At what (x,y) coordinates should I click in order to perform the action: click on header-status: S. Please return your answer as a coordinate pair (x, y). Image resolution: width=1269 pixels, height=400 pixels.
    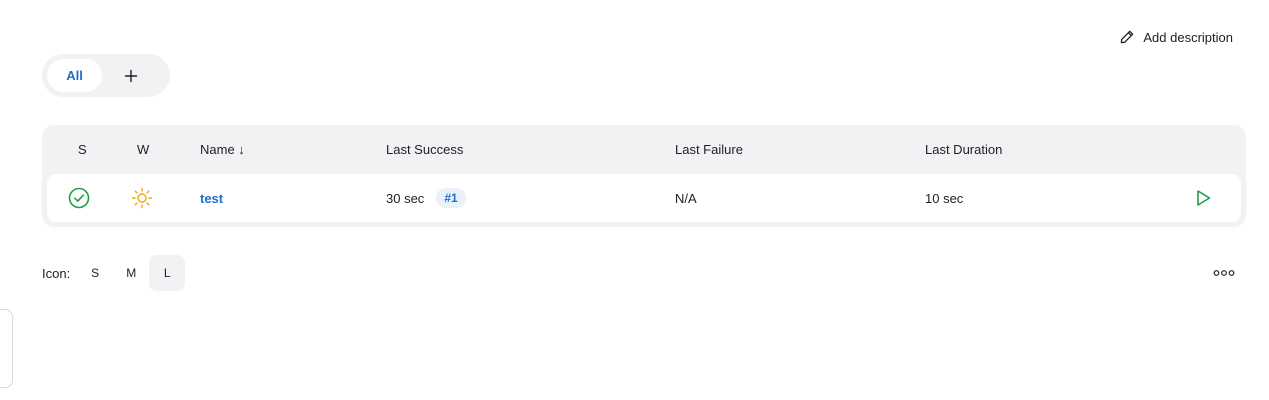
    Looking at the image, I should click on (82, 149).